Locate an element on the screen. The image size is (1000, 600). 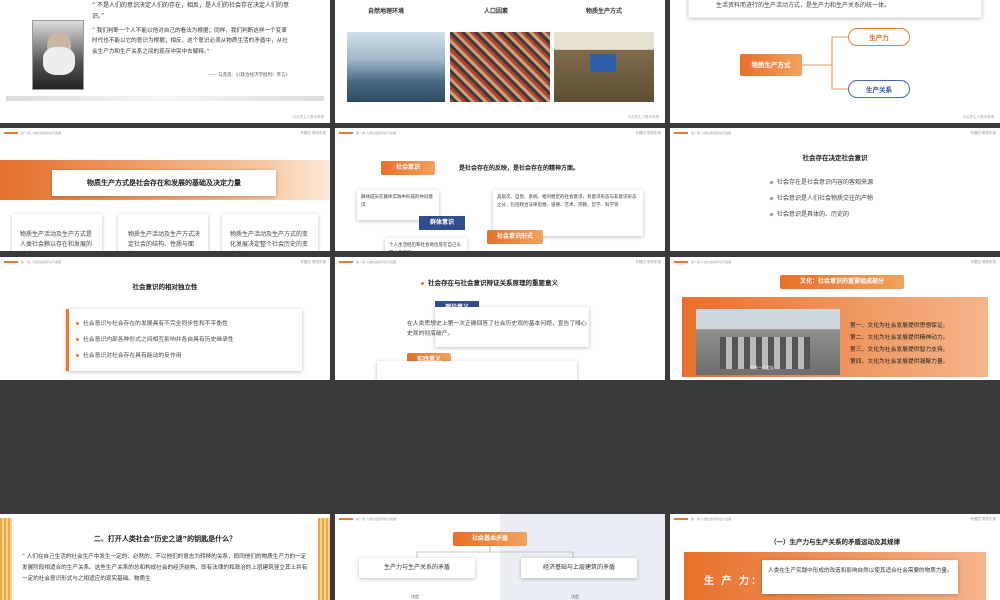
item-3: 社会意识是具体的、历史的 is located at coordinates (809, 215).